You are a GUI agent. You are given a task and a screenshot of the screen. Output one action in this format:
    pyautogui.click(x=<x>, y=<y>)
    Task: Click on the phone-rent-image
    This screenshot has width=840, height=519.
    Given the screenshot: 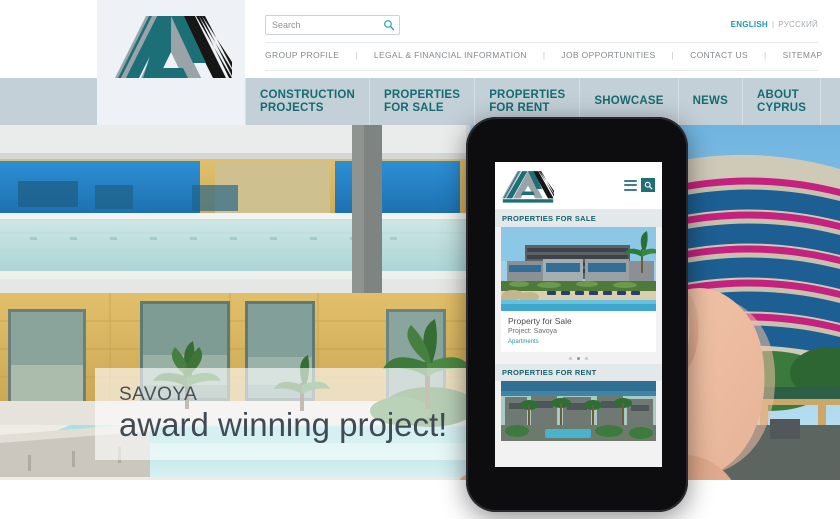 What is the action you would take?
    pyautogui.click(x=578, y=411)
    